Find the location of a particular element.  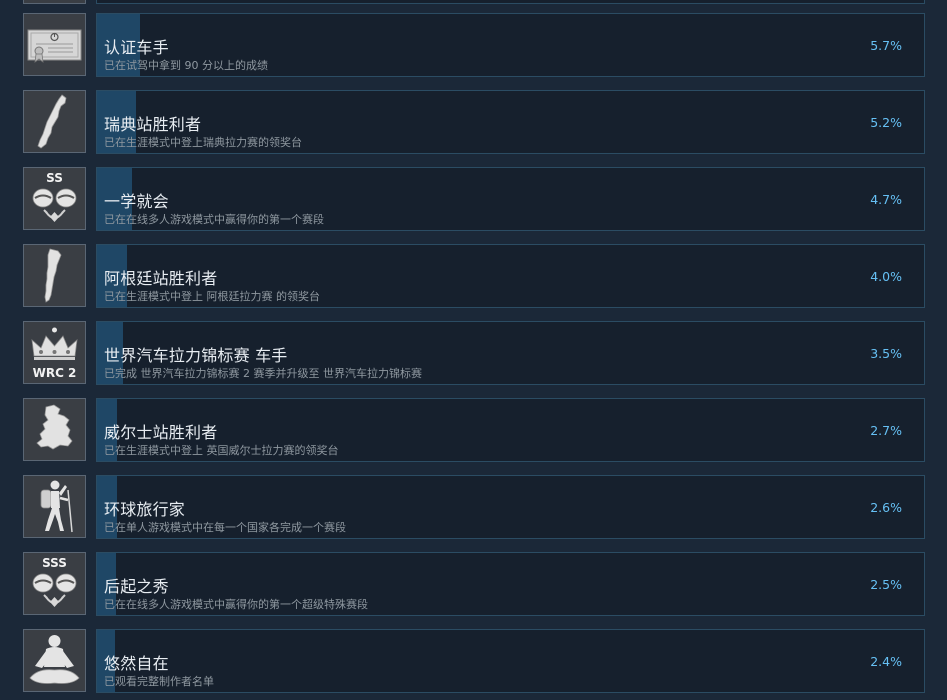

achievement-panel: 环球旅行家 已在单人游戏模式中在每一个国家各完成一个赛段 2.6% is located at coordinates (510, 507).